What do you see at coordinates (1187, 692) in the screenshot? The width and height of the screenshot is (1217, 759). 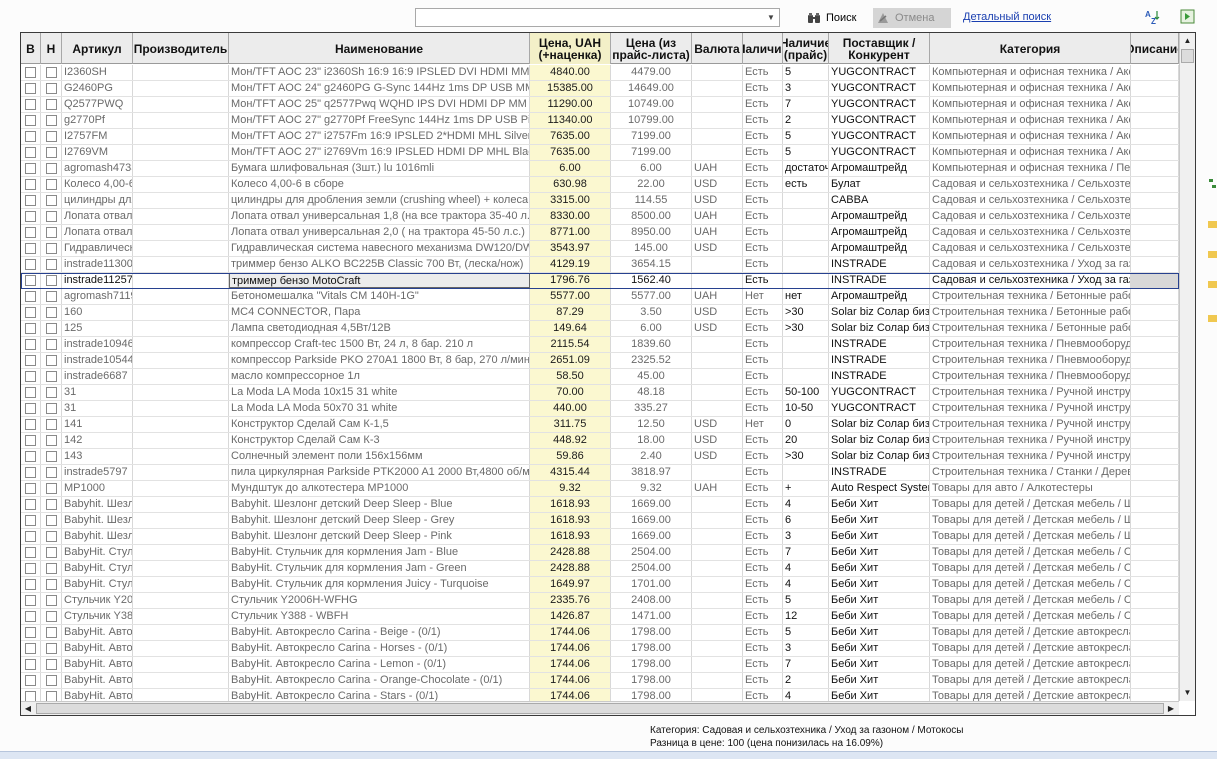 I see `scroll-down-icon: ▼` at bounding box center [1187, 692].